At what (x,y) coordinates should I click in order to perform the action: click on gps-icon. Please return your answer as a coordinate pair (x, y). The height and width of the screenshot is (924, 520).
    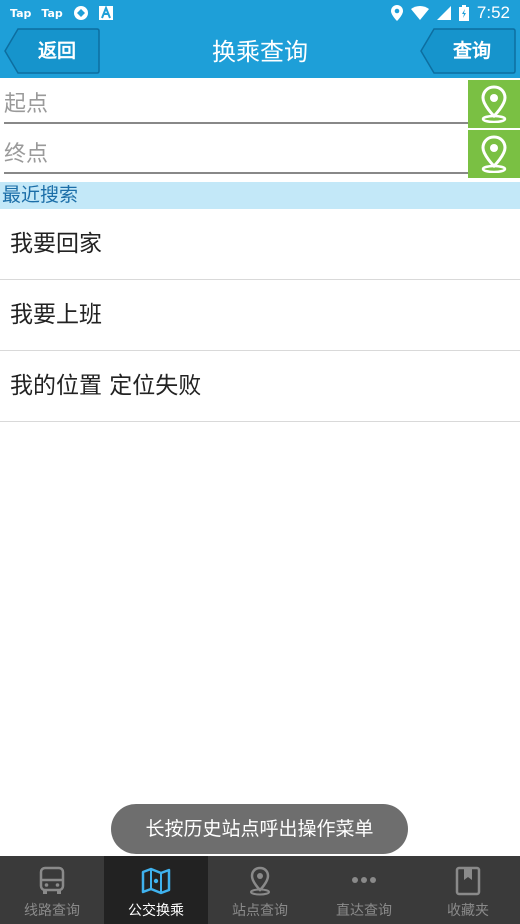
    Looking at the image, I should click on (396, 13).